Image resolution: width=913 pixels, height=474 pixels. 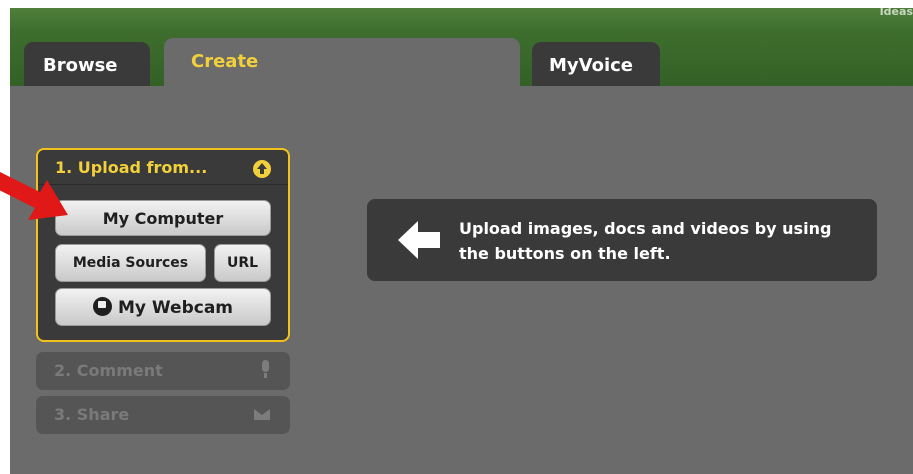 What do you see at coordinates (163, 415) in the screenshot?
I see `step-share: 3. Share` at bounding box center [163, 415].